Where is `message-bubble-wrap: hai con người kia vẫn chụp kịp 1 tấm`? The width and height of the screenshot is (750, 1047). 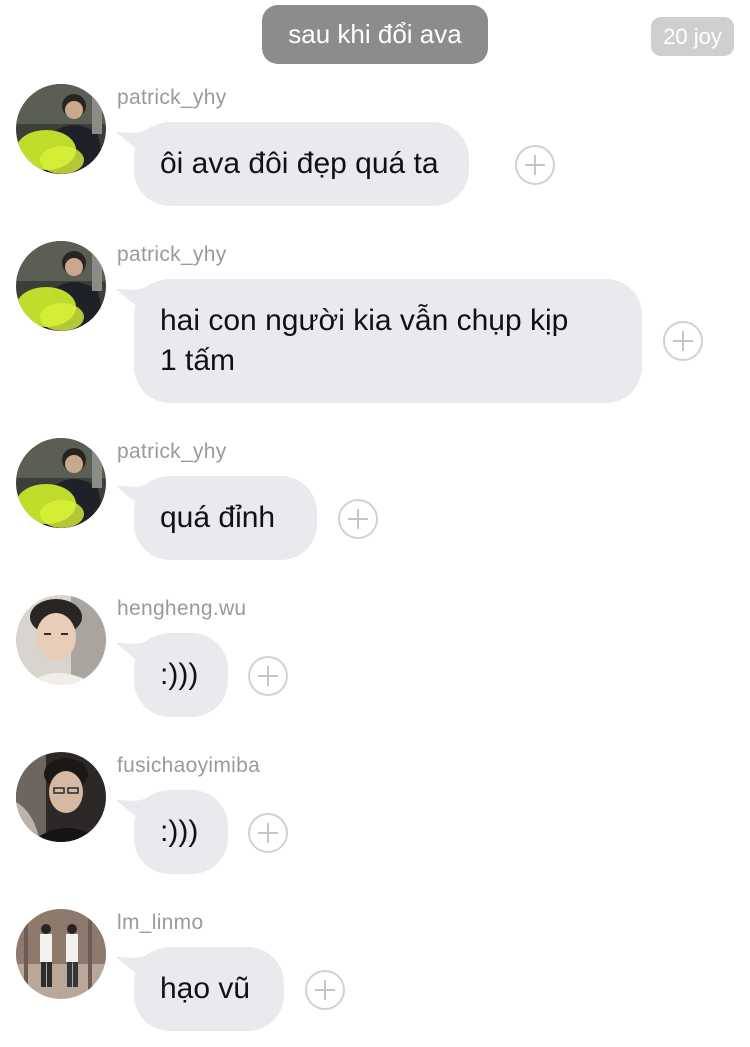
message-bubble-wrap: hai con người kia vẫn chụp kịp 1 tấm is located at coordinates (379, 341).